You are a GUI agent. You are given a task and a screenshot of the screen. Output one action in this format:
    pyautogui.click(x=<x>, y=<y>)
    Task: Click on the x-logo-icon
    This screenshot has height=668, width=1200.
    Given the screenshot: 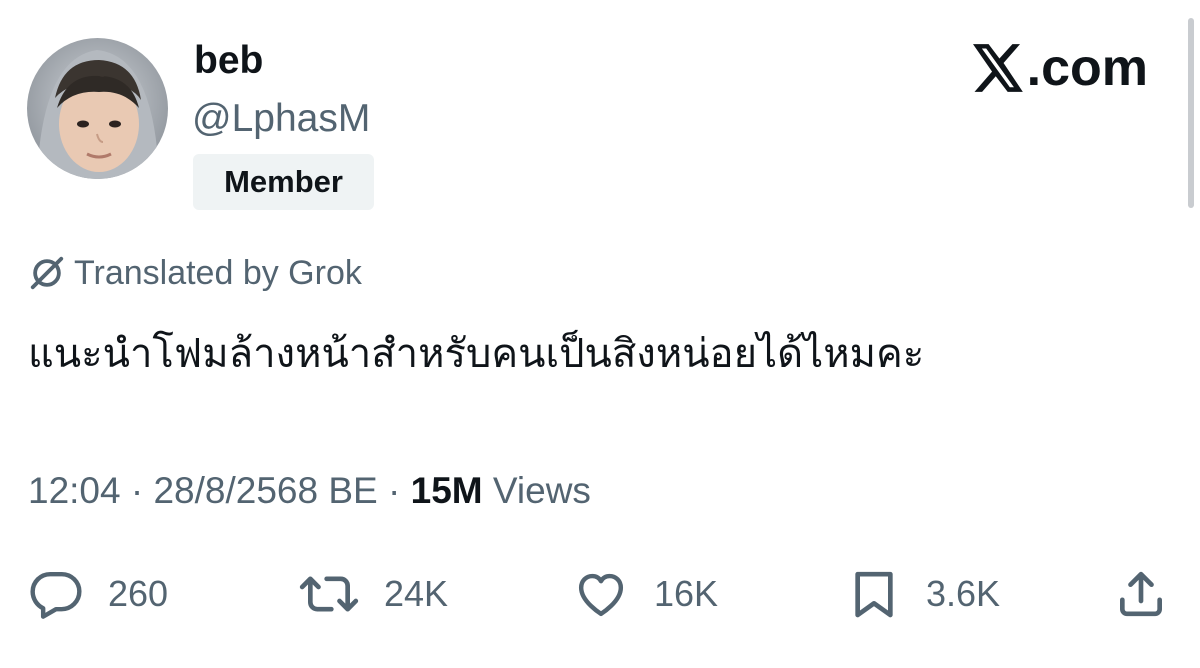 What is the action you would take?
    pyautogui.click(x=997, y=68)
    